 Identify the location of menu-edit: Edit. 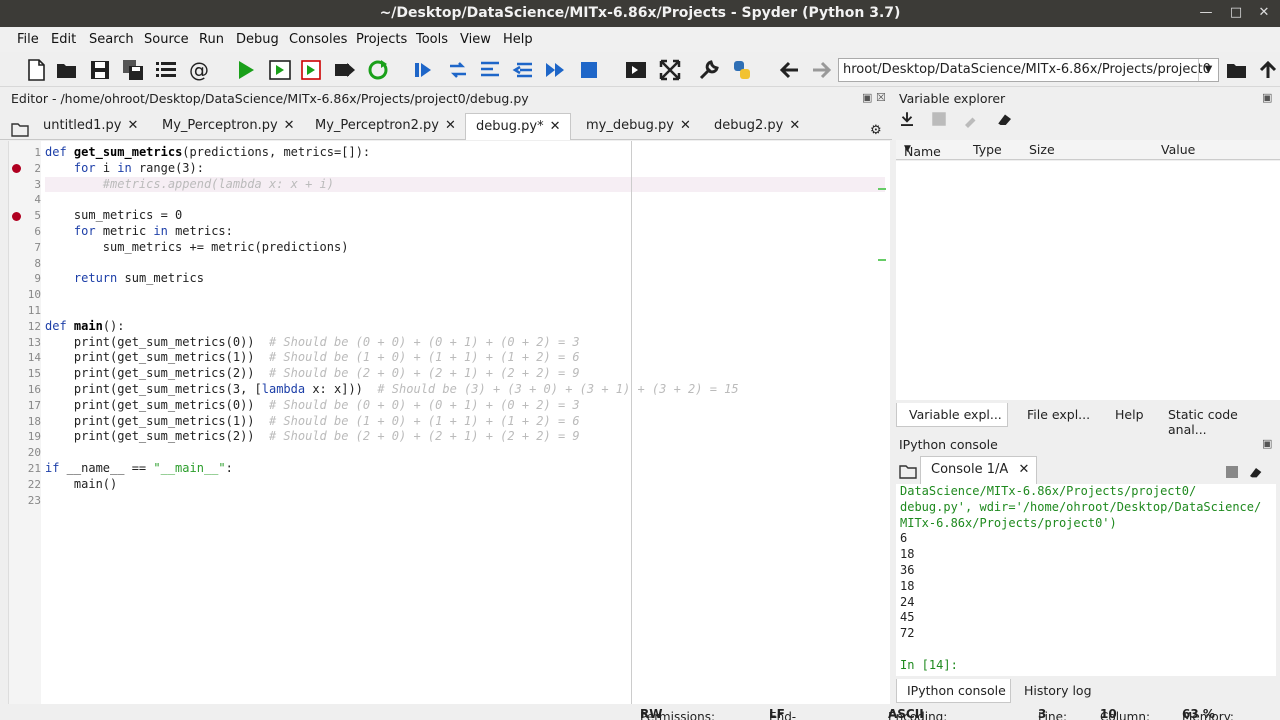
(63, 39).